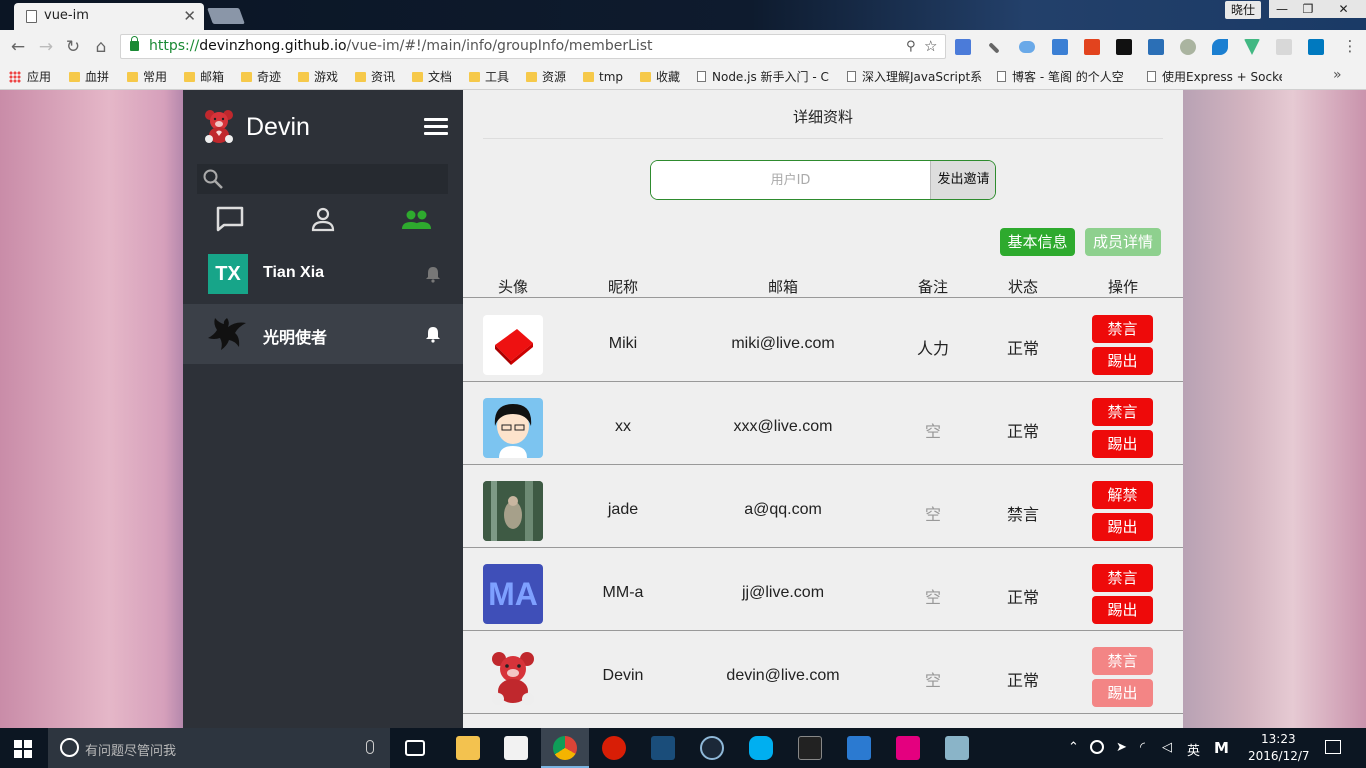 This screenshot has height=768, width=1366. Describe the element at coordinates (603, 77) in the screenshot. I see `bookmark-item: tmp` at that location.